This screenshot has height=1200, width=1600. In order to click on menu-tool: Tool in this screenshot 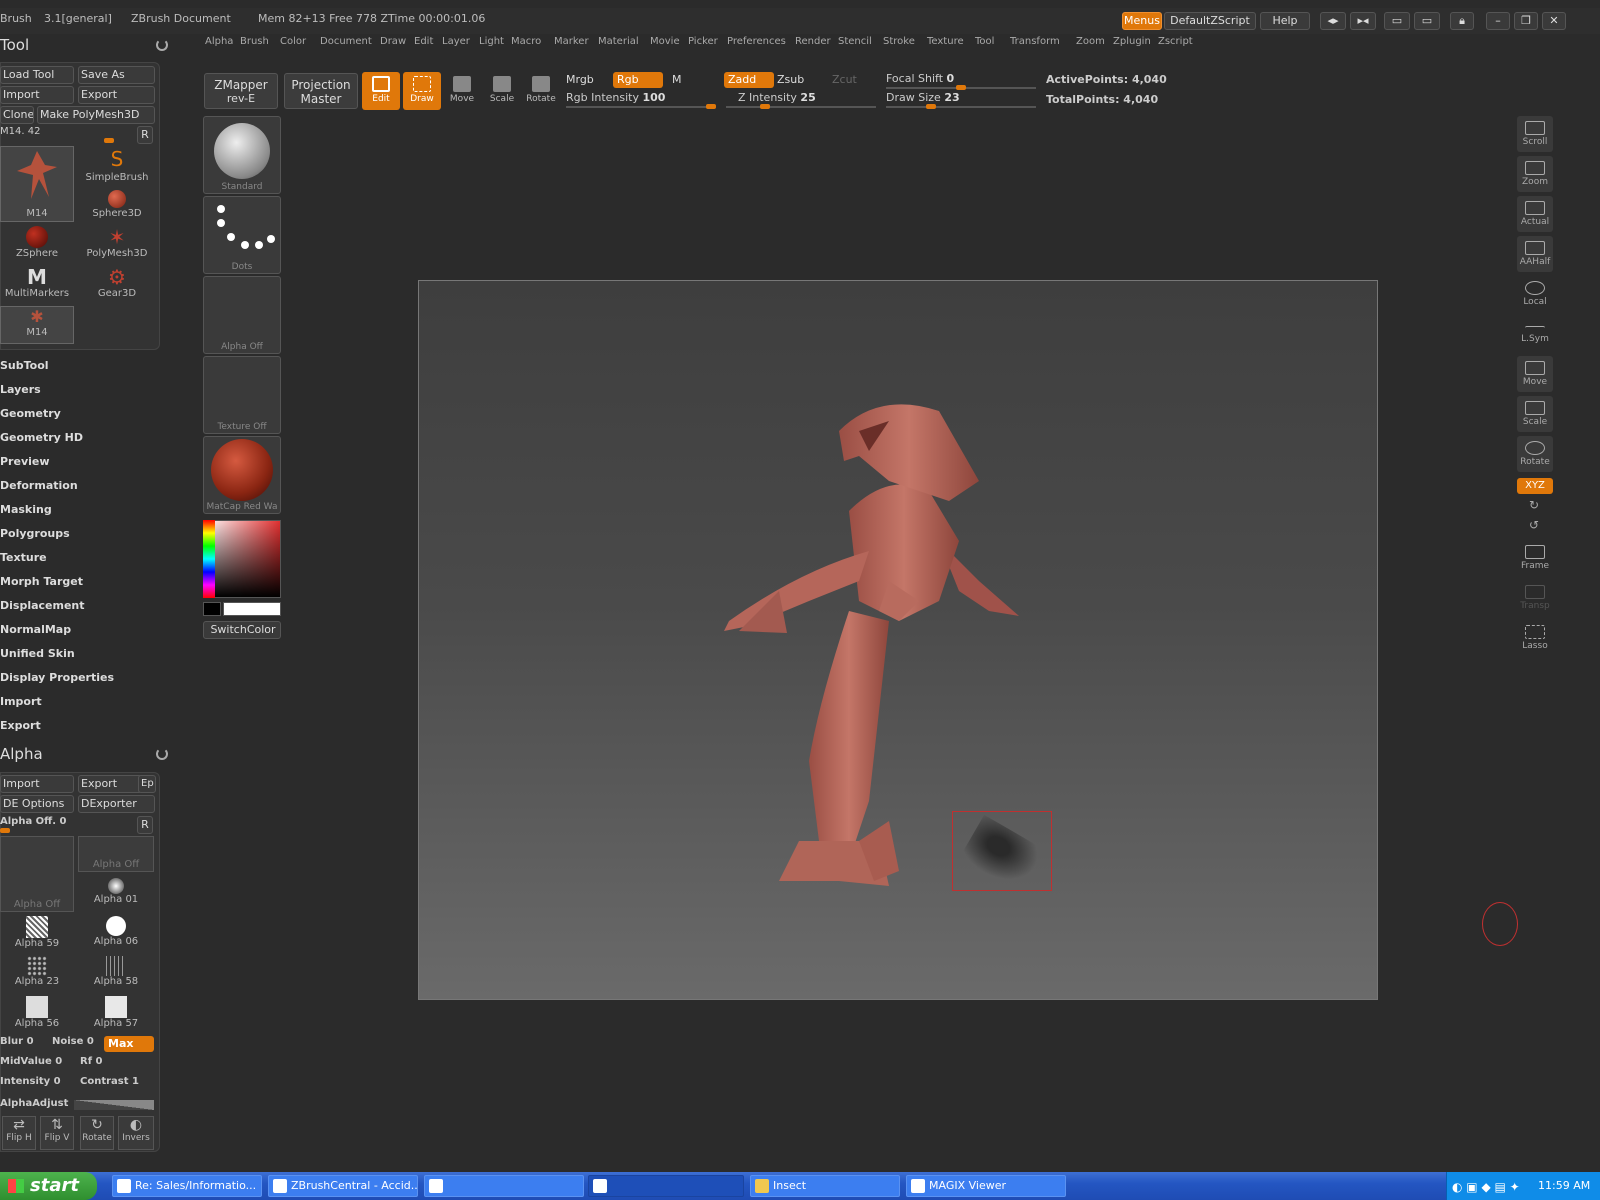, I will do `click(984, 41)`.